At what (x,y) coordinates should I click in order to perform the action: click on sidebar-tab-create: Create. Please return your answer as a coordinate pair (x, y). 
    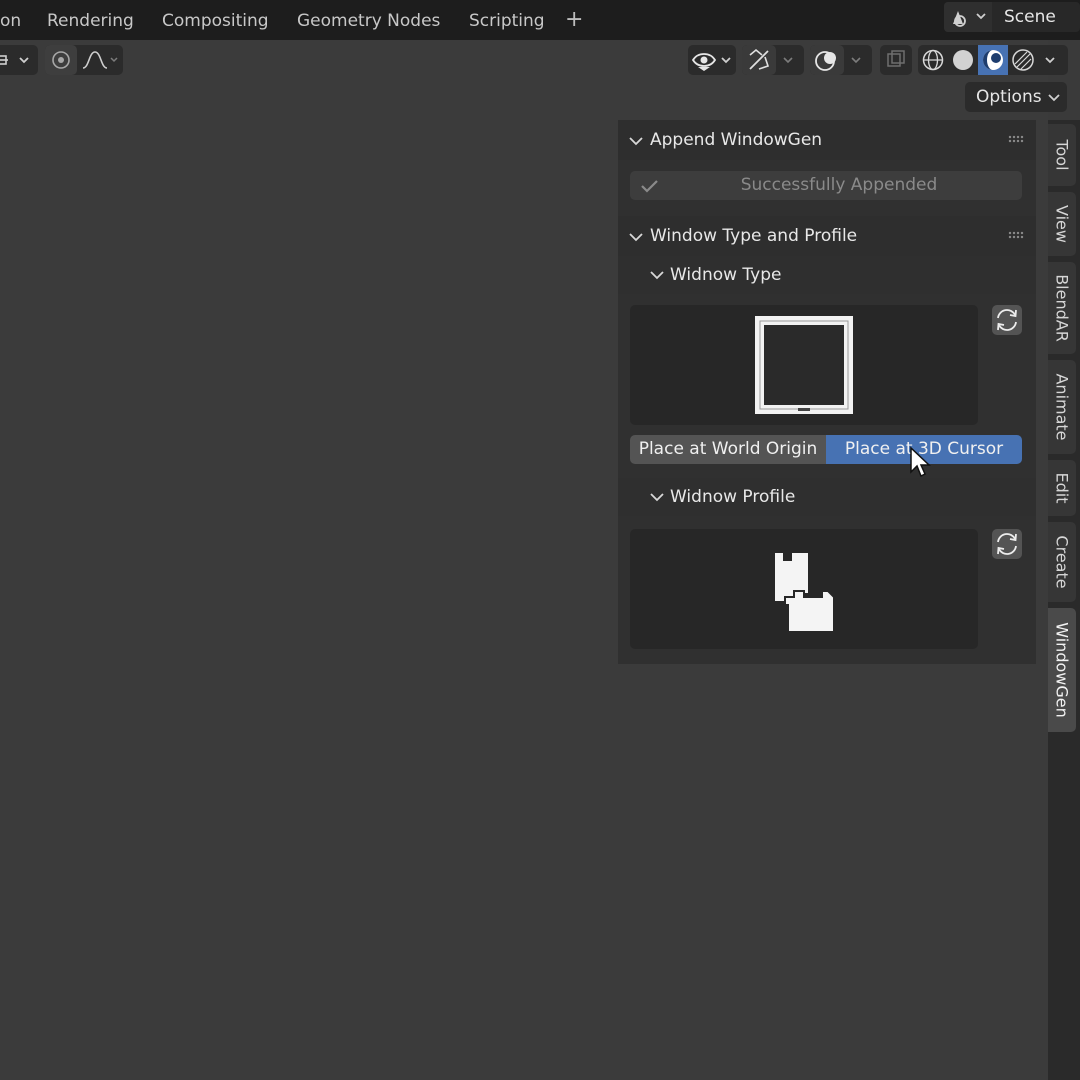
    Looking at the image, I should click on (1062, 562).